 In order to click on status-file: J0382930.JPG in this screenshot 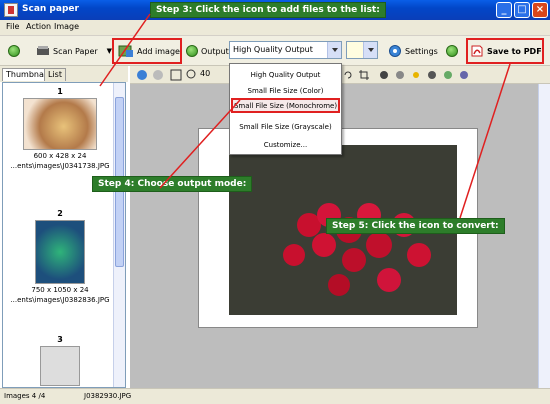, I will do `click(108, 396)`.